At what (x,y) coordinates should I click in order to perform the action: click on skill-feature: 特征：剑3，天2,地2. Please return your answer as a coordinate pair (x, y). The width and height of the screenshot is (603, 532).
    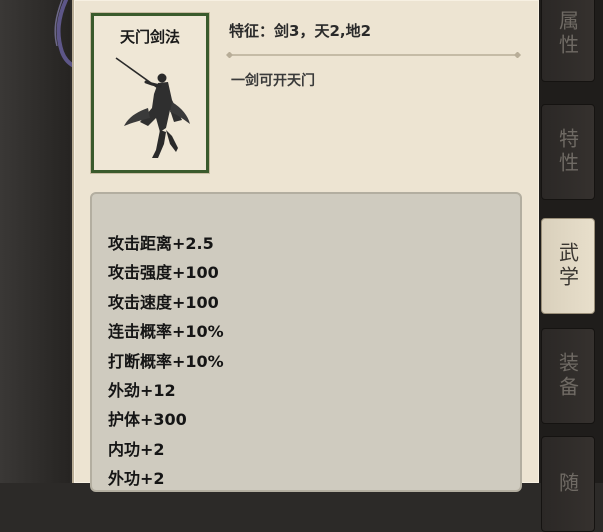
    Looking at the image, I should click on (300, 30).